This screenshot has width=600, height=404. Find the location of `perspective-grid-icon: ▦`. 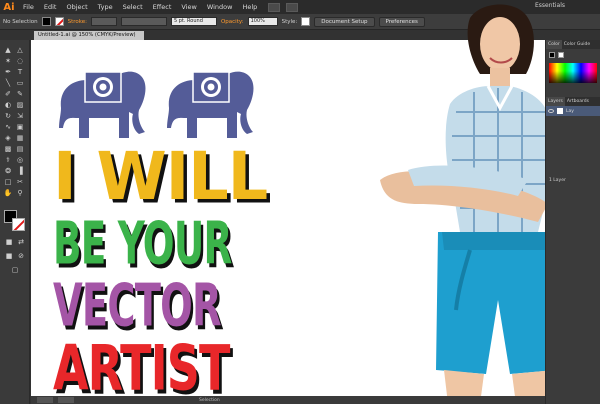

perspective-grid-icon: ▦ is located at coordinates (20, 138).